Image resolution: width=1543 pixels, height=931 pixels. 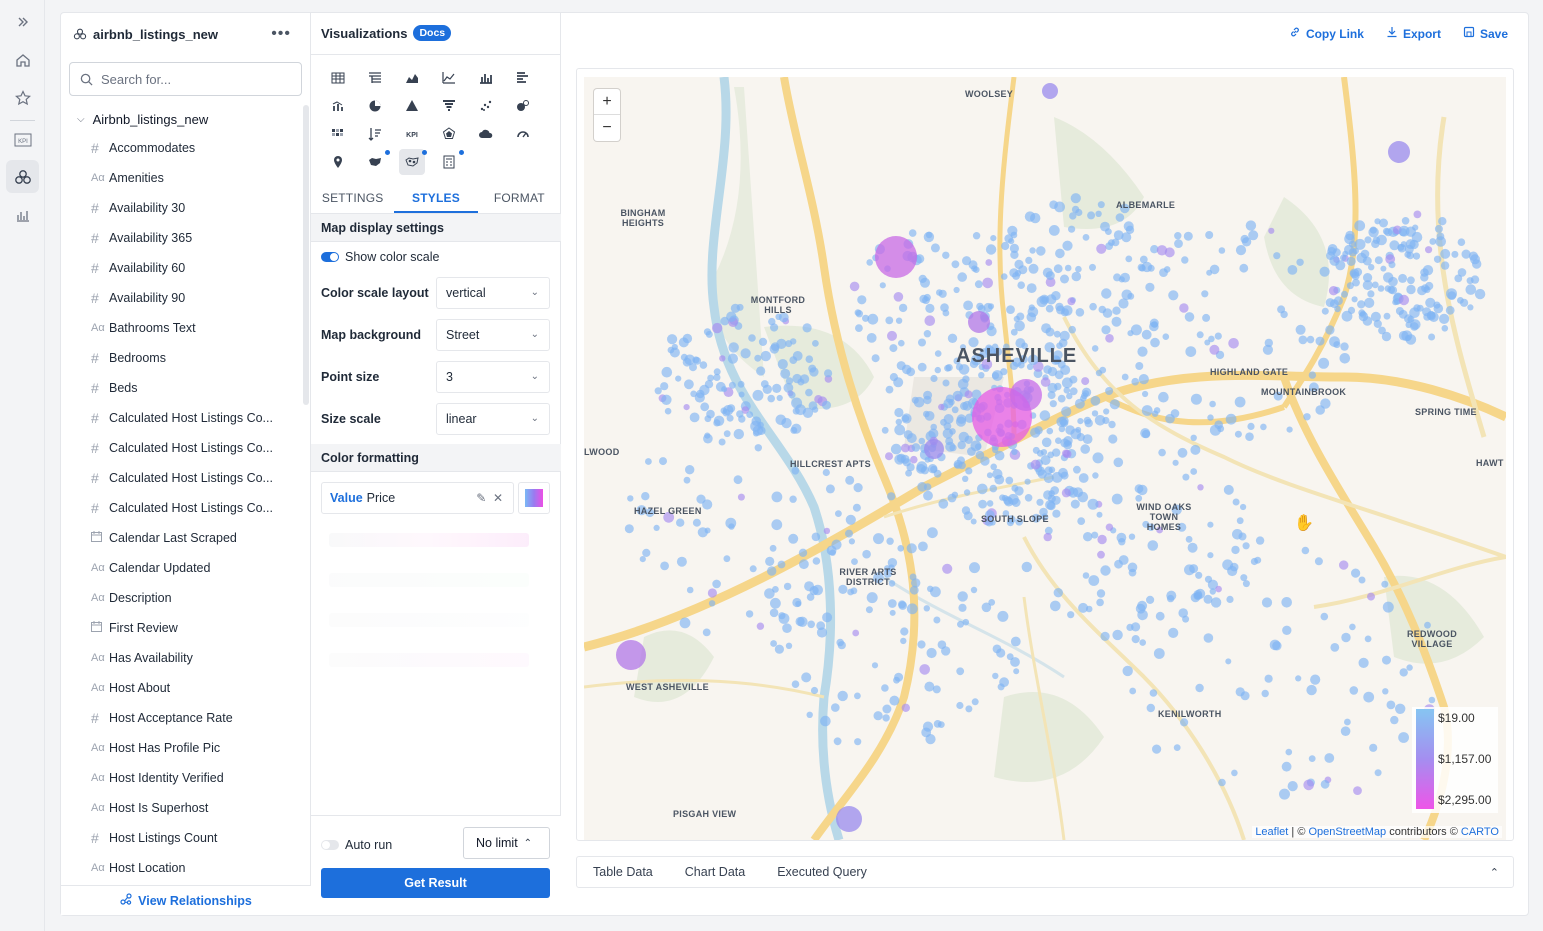 What do you see at coordinates (715, 872) in the screenshot?
I see `tab-chart-data: Chart Data` at bounding box center [715, 872].